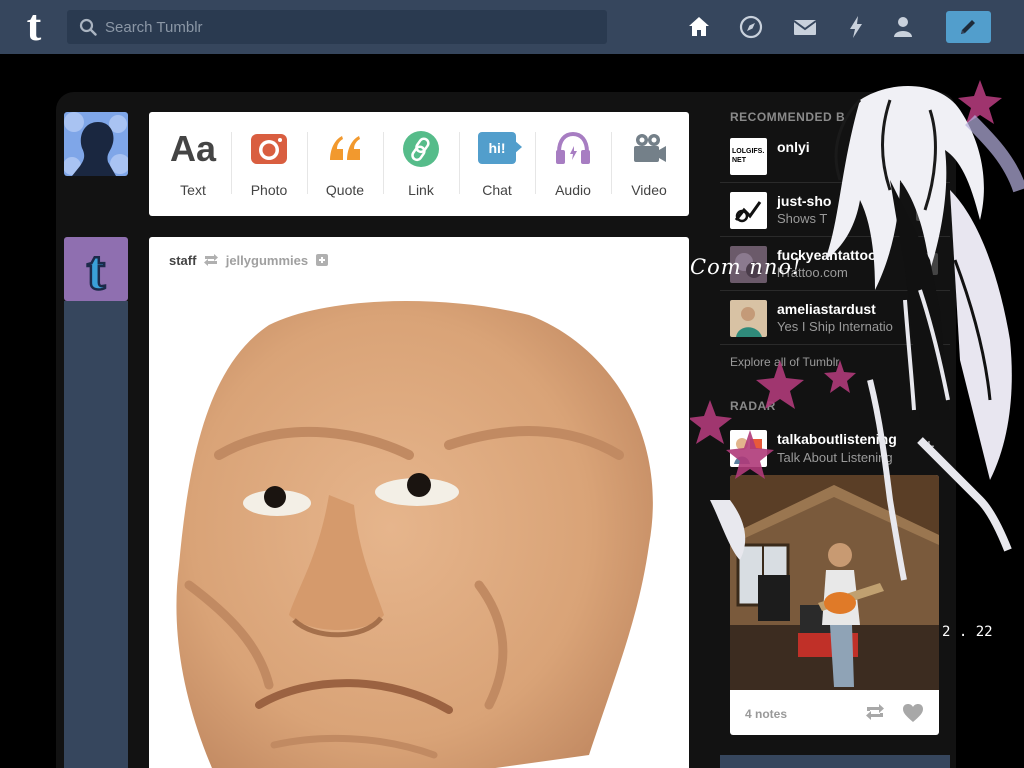  I want to click on pencil-icon, so click(968, 27).